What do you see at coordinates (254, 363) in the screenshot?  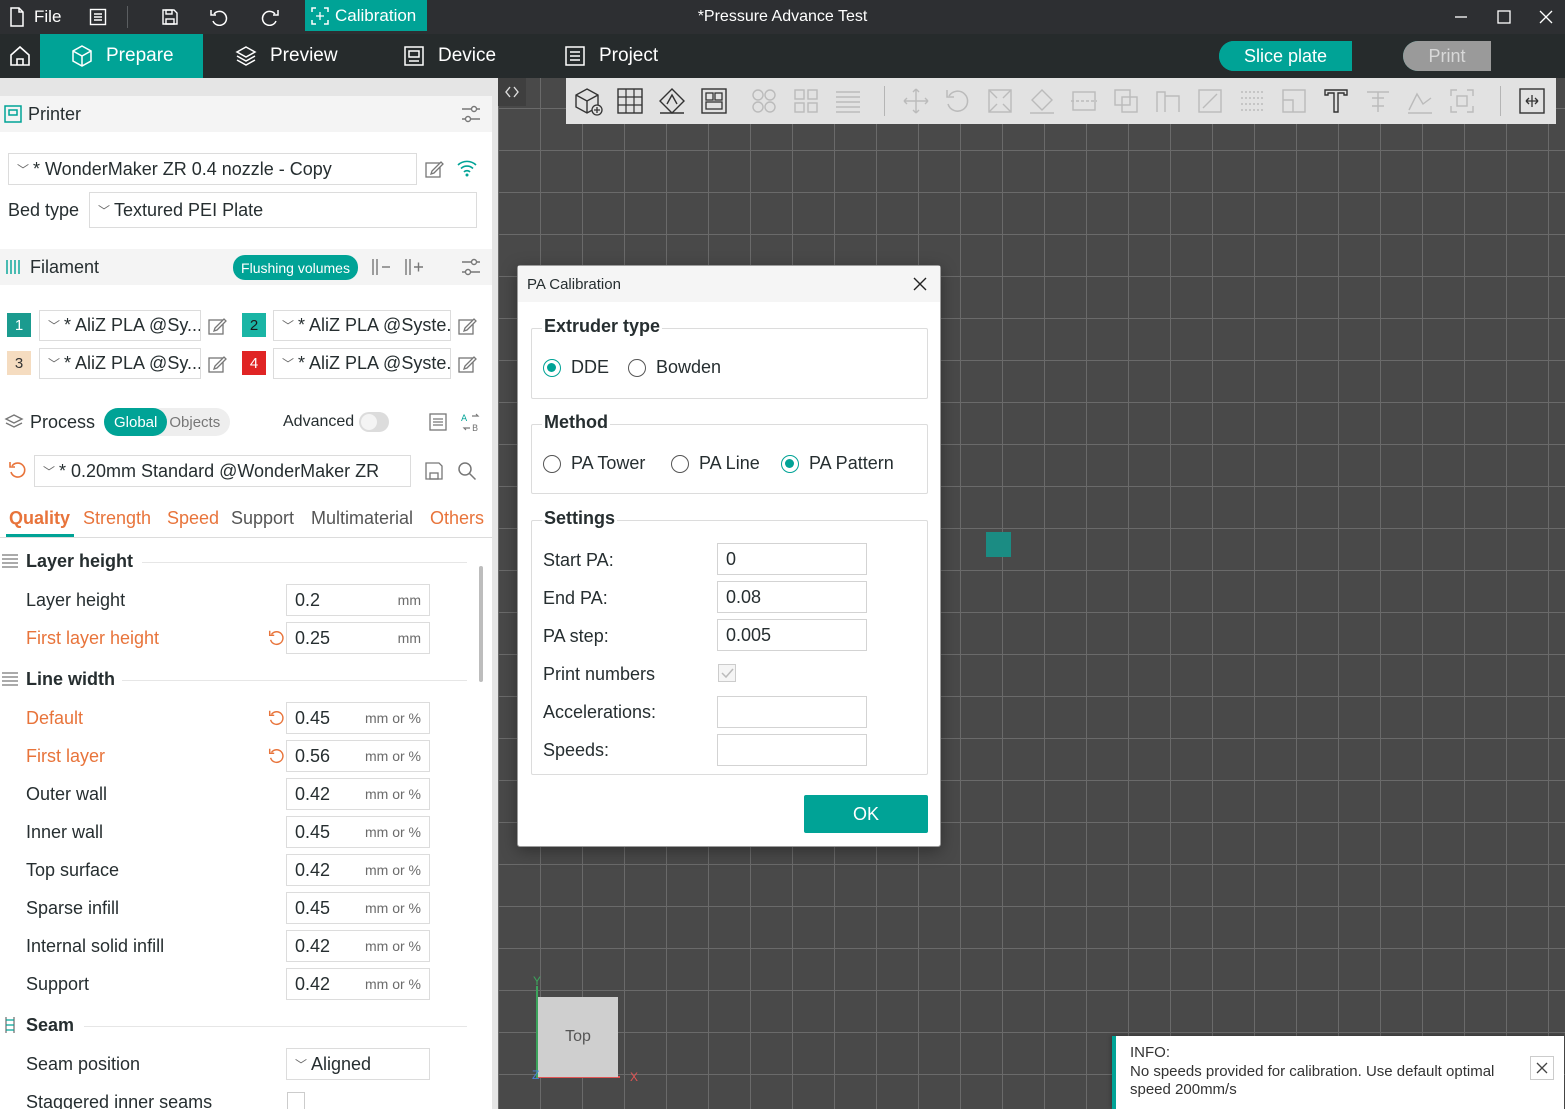 I see `filament-slot-4-badge: 4` at bounding box center [254, 363].